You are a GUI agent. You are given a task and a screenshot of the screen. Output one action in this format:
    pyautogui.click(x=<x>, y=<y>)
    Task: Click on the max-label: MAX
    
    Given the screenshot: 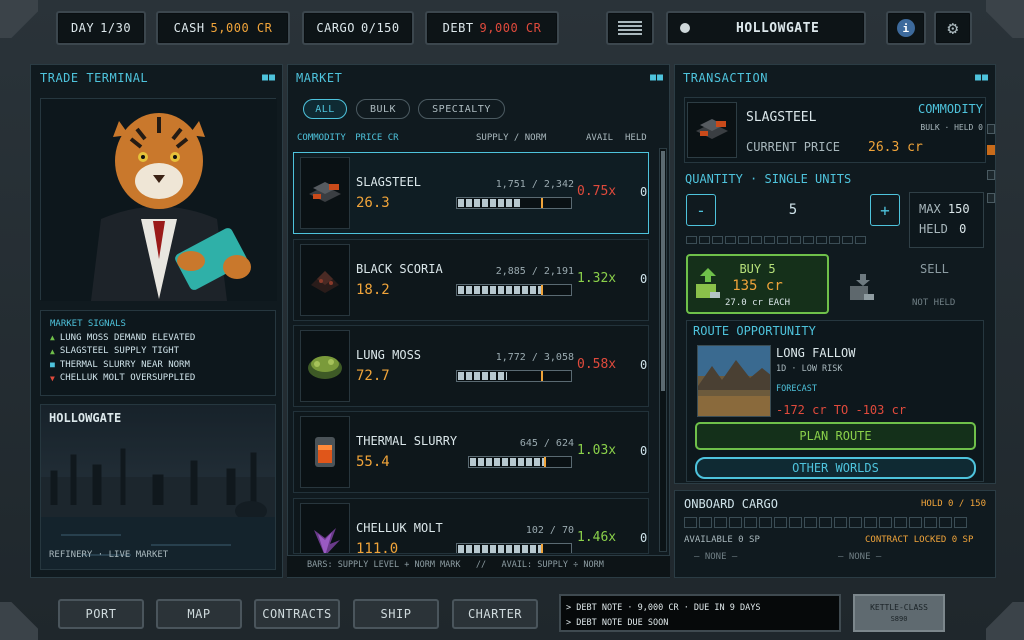 What is the action you would take?
    pyautogui.click(x=930, y=209)
    